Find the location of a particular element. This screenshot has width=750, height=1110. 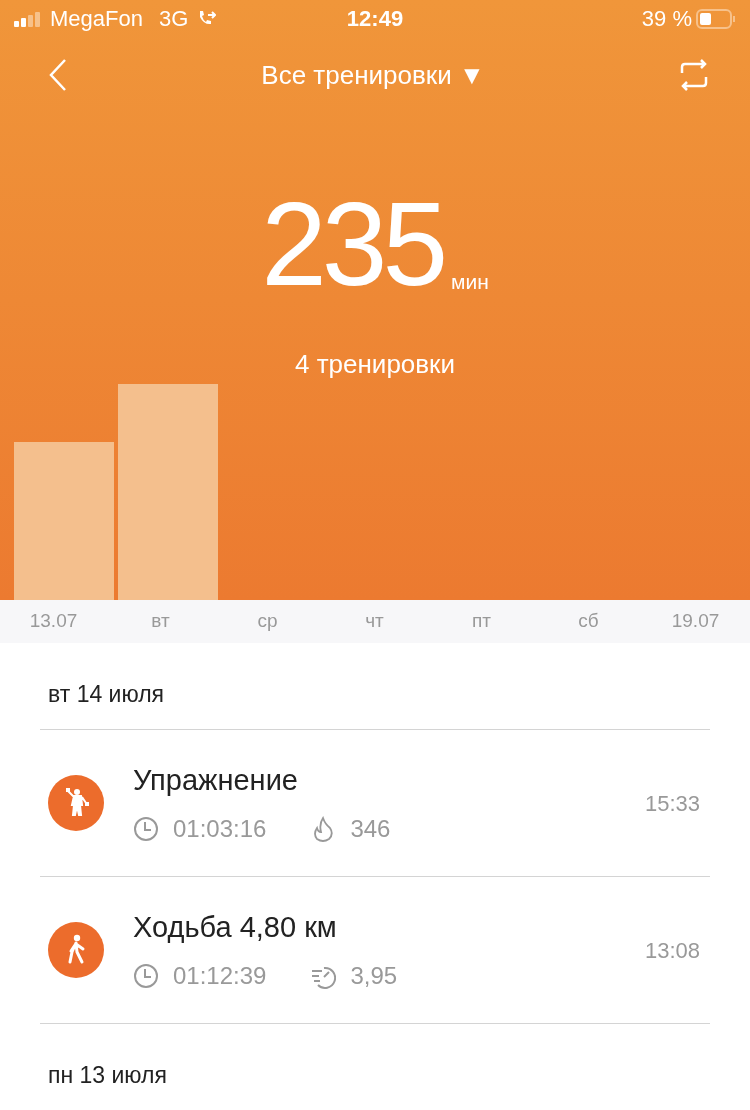

workout-count: 4 тренировки is located at coordinates (375, 364).